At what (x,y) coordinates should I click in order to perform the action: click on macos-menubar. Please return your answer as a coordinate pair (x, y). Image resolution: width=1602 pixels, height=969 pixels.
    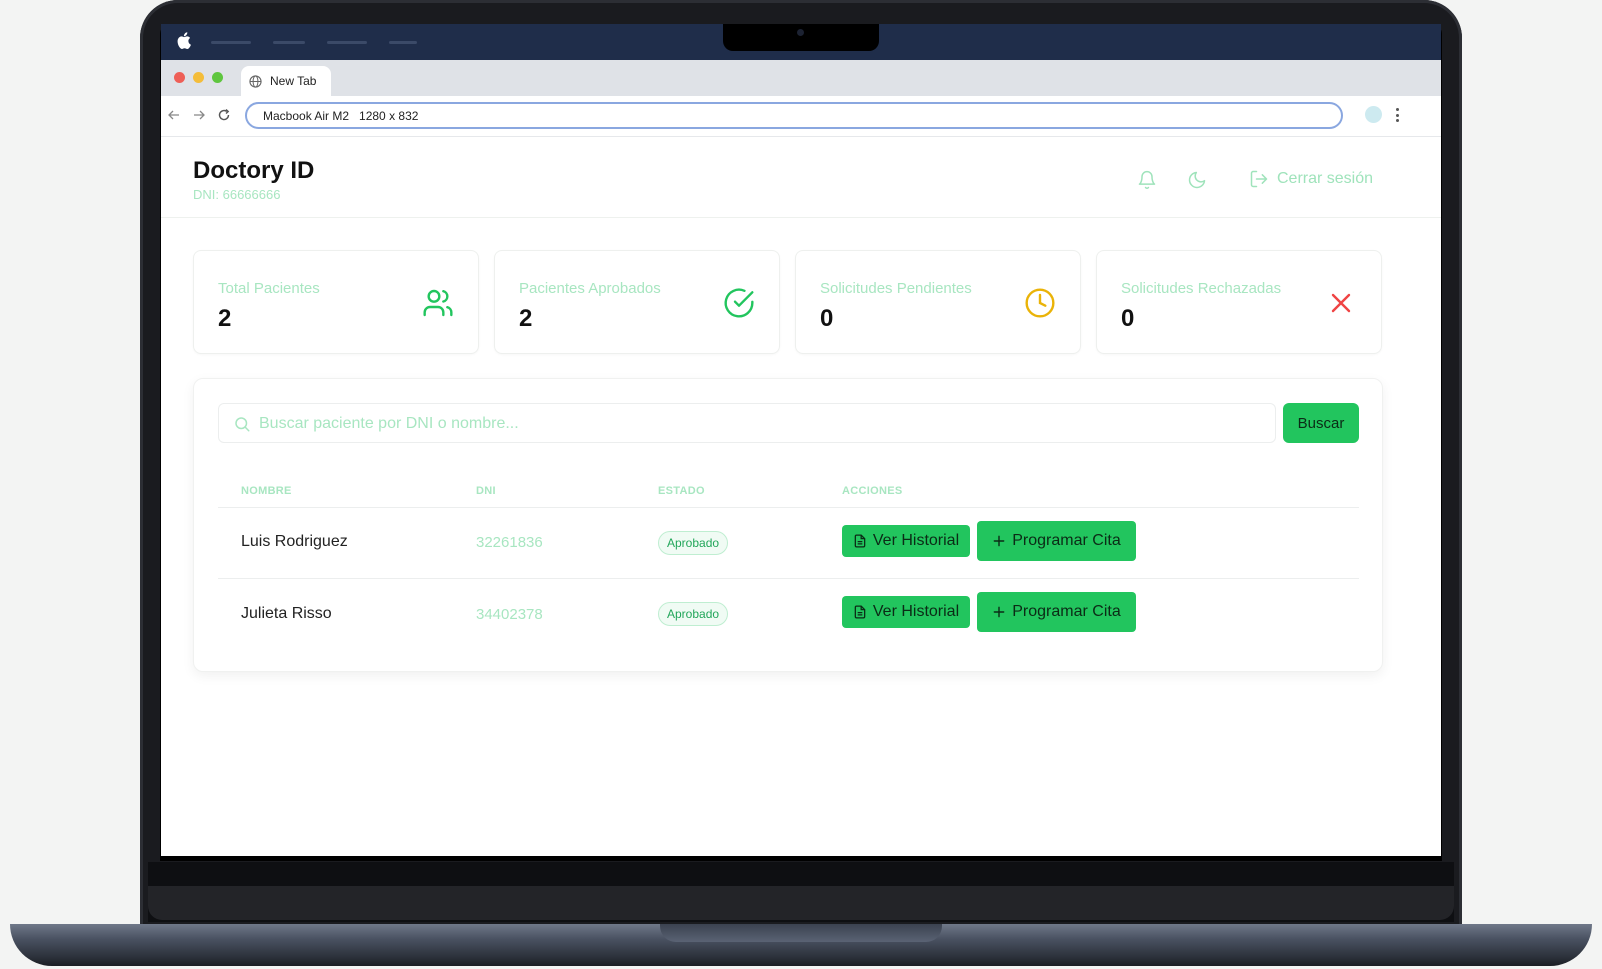
    Looking at the image, I should click on (801, 42).